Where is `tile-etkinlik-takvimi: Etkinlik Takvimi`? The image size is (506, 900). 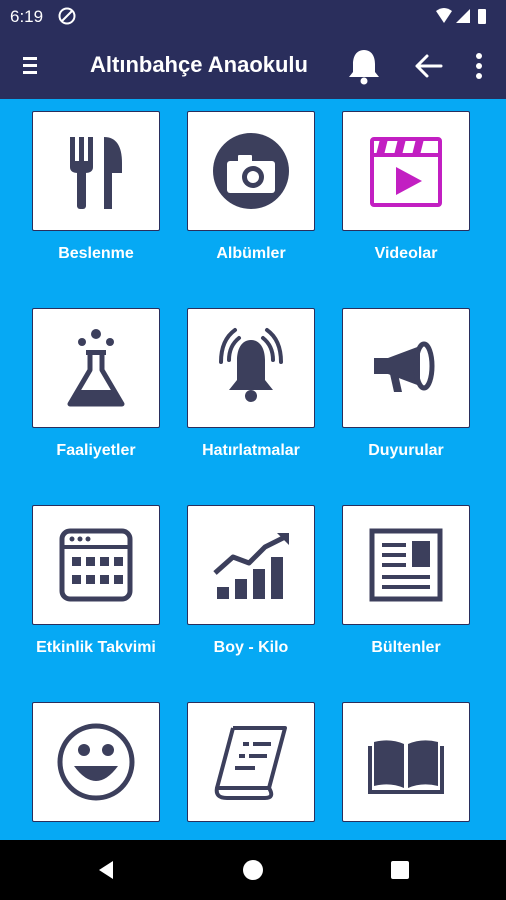
tile-etkinlik-takvimi: Etkinlik Takvimi is located at coordinates (96, 581).